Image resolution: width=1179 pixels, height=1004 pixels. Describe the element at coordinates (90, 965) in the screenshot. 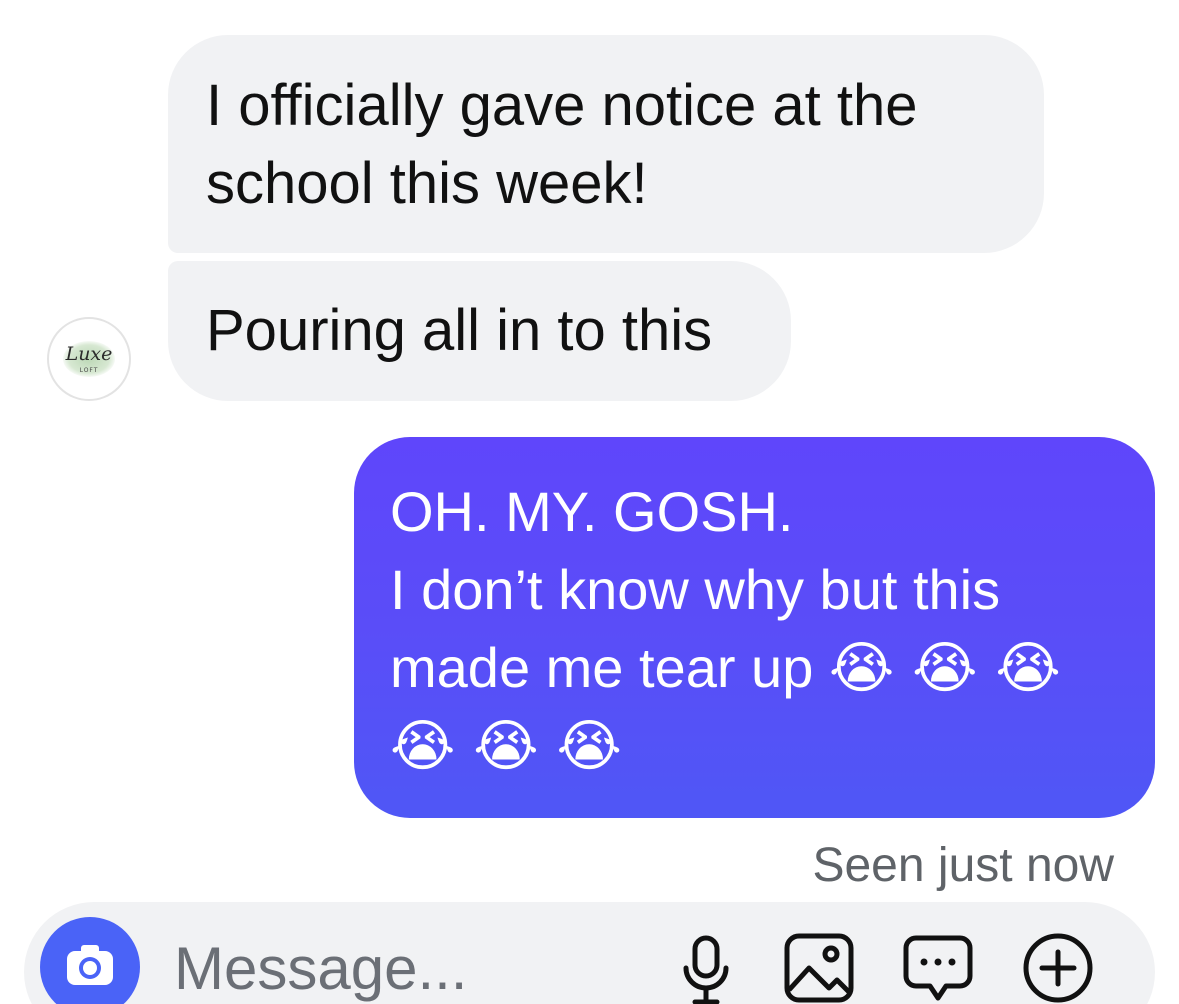

I see `camera-icon` at that location.